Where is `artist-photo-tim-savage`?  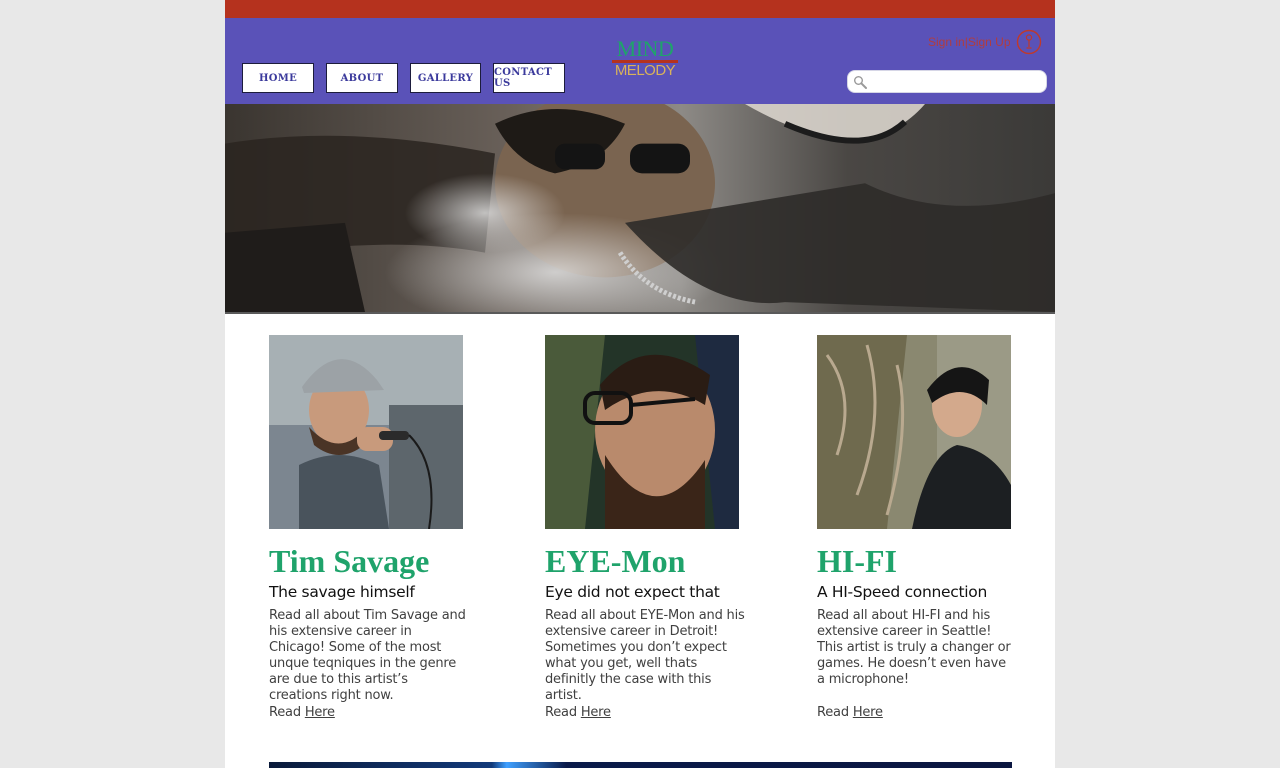 artist-photo-tim-savage is located at coordinates (366, 432).